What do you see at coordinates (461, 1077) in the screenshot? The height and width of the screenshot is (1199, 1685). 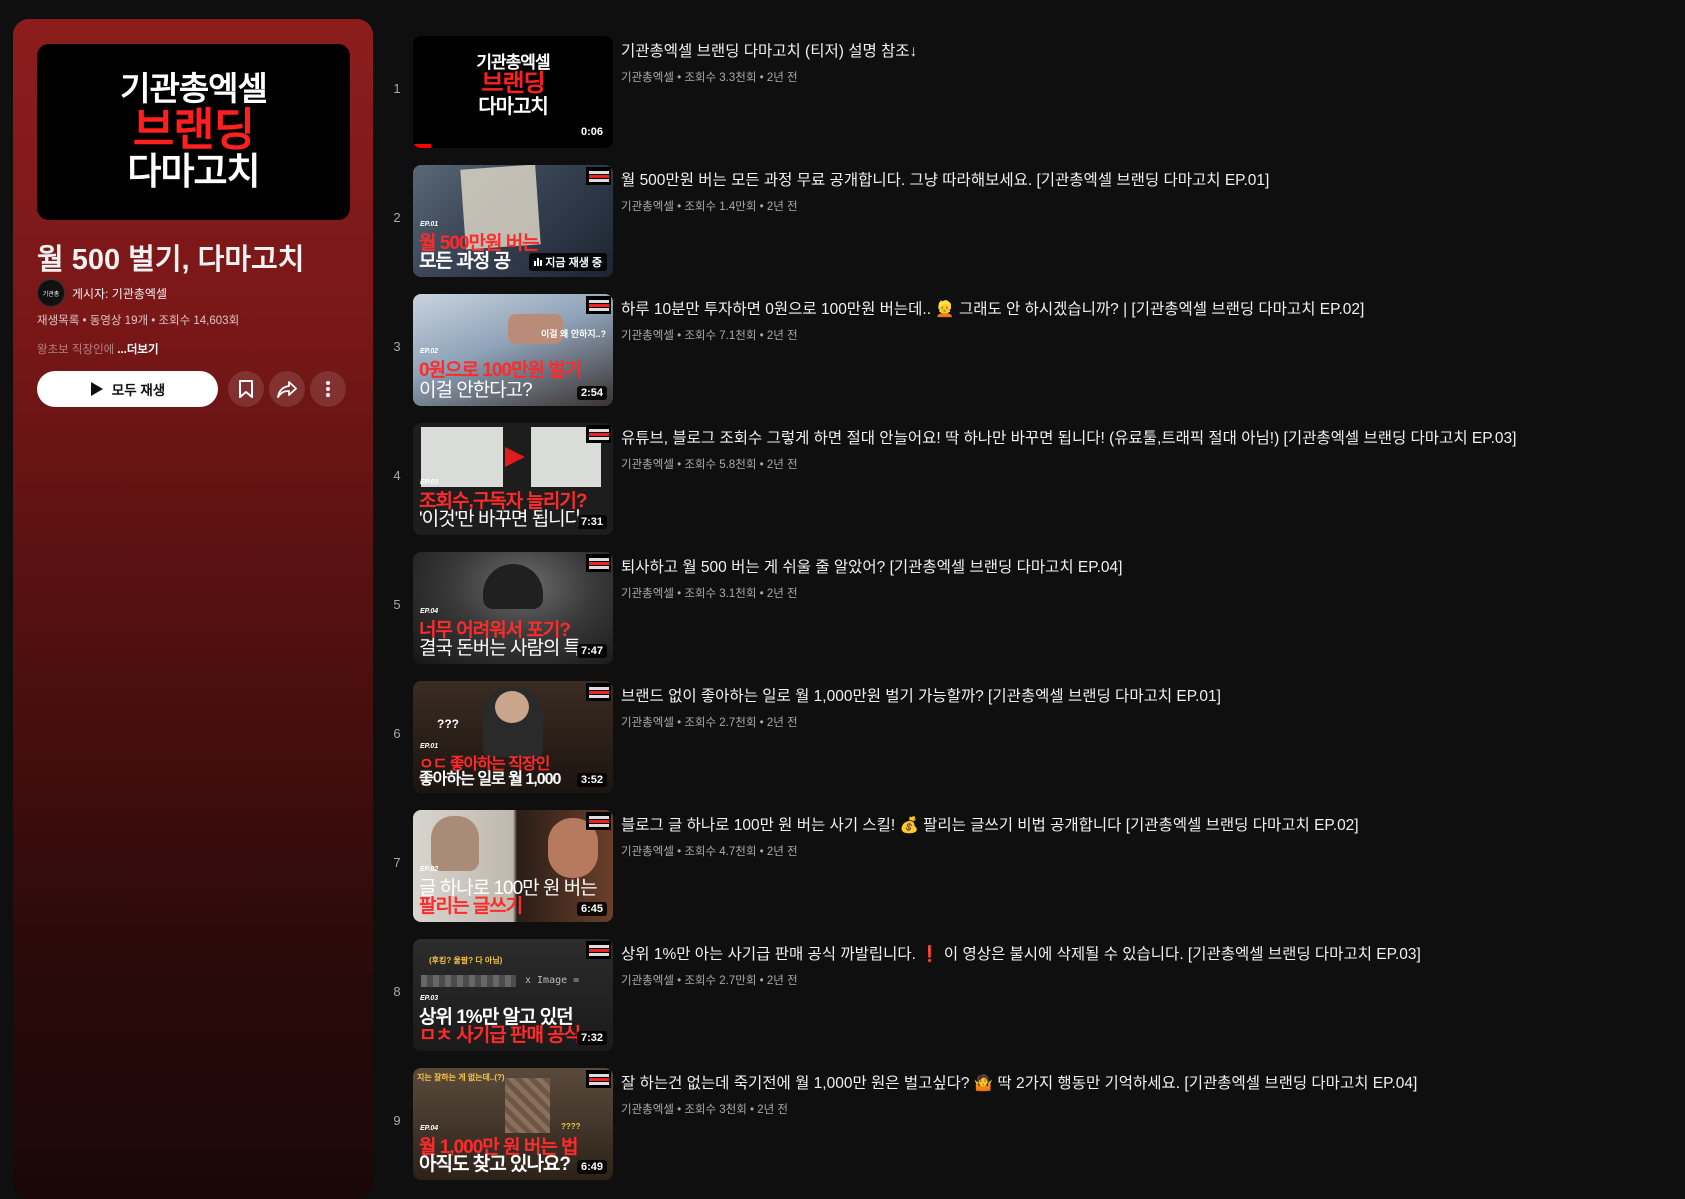 I see `thumbnail-note: 지는 잘하는 게 없는데..(?)` at bounding box center [461, 1077].